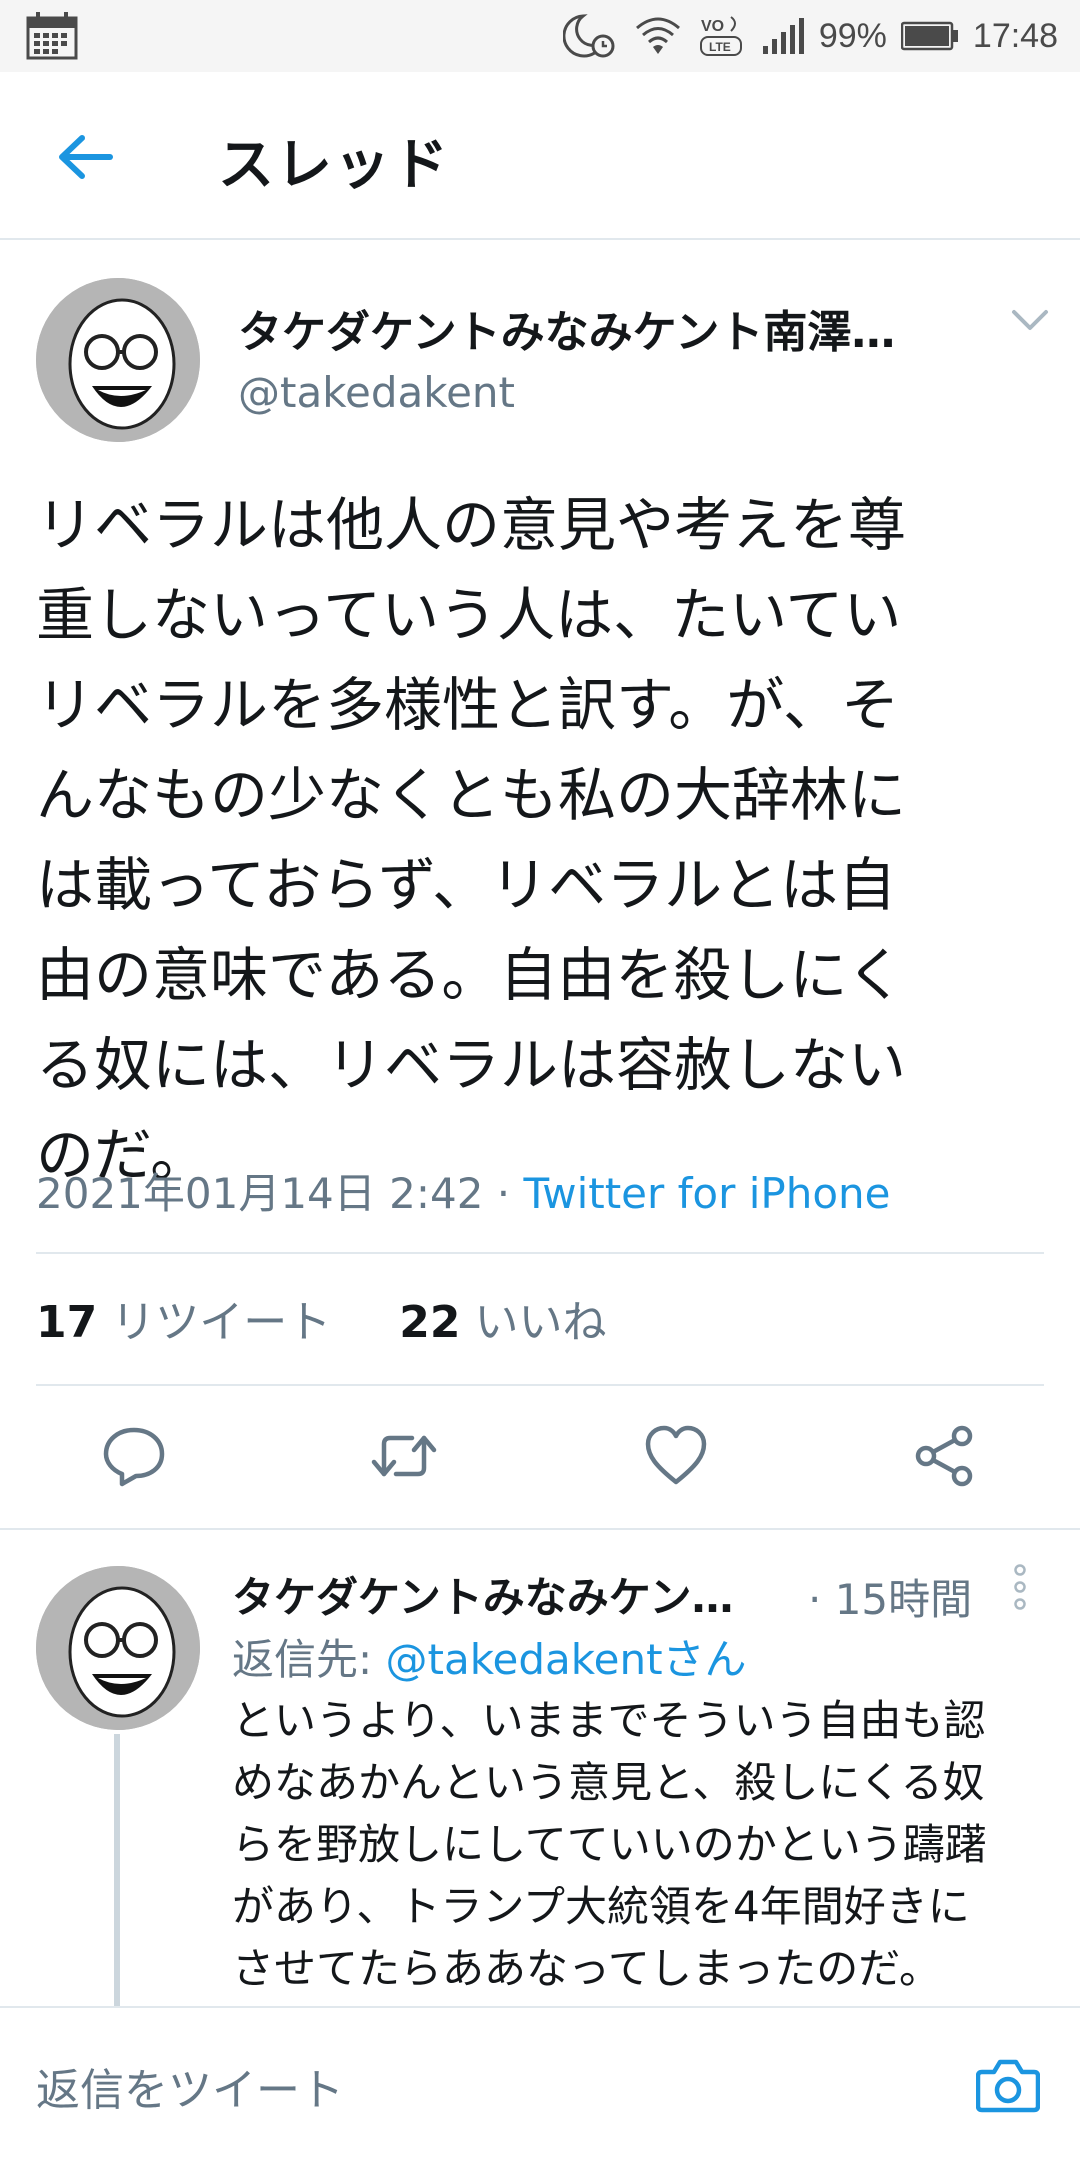 This screenshot has height=2160, width=1080. What do you see at coordinates (429, 1322) in the screenshot?
I see `like-count: 22` at bounding box center [429, 1322].